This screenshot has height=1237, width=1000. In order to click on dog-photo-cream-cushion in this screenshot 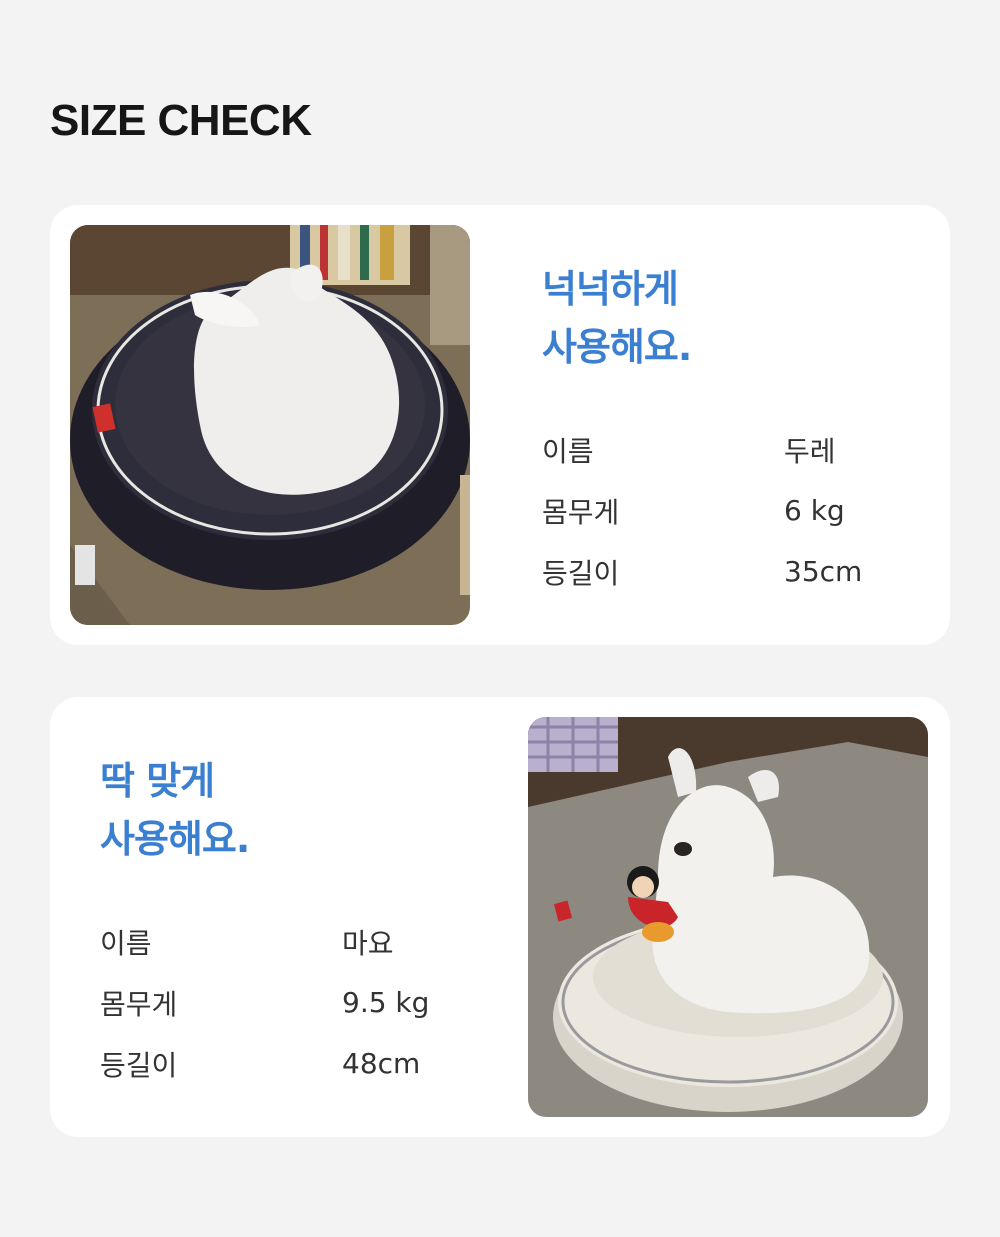, I will do `click(728, 917)`.